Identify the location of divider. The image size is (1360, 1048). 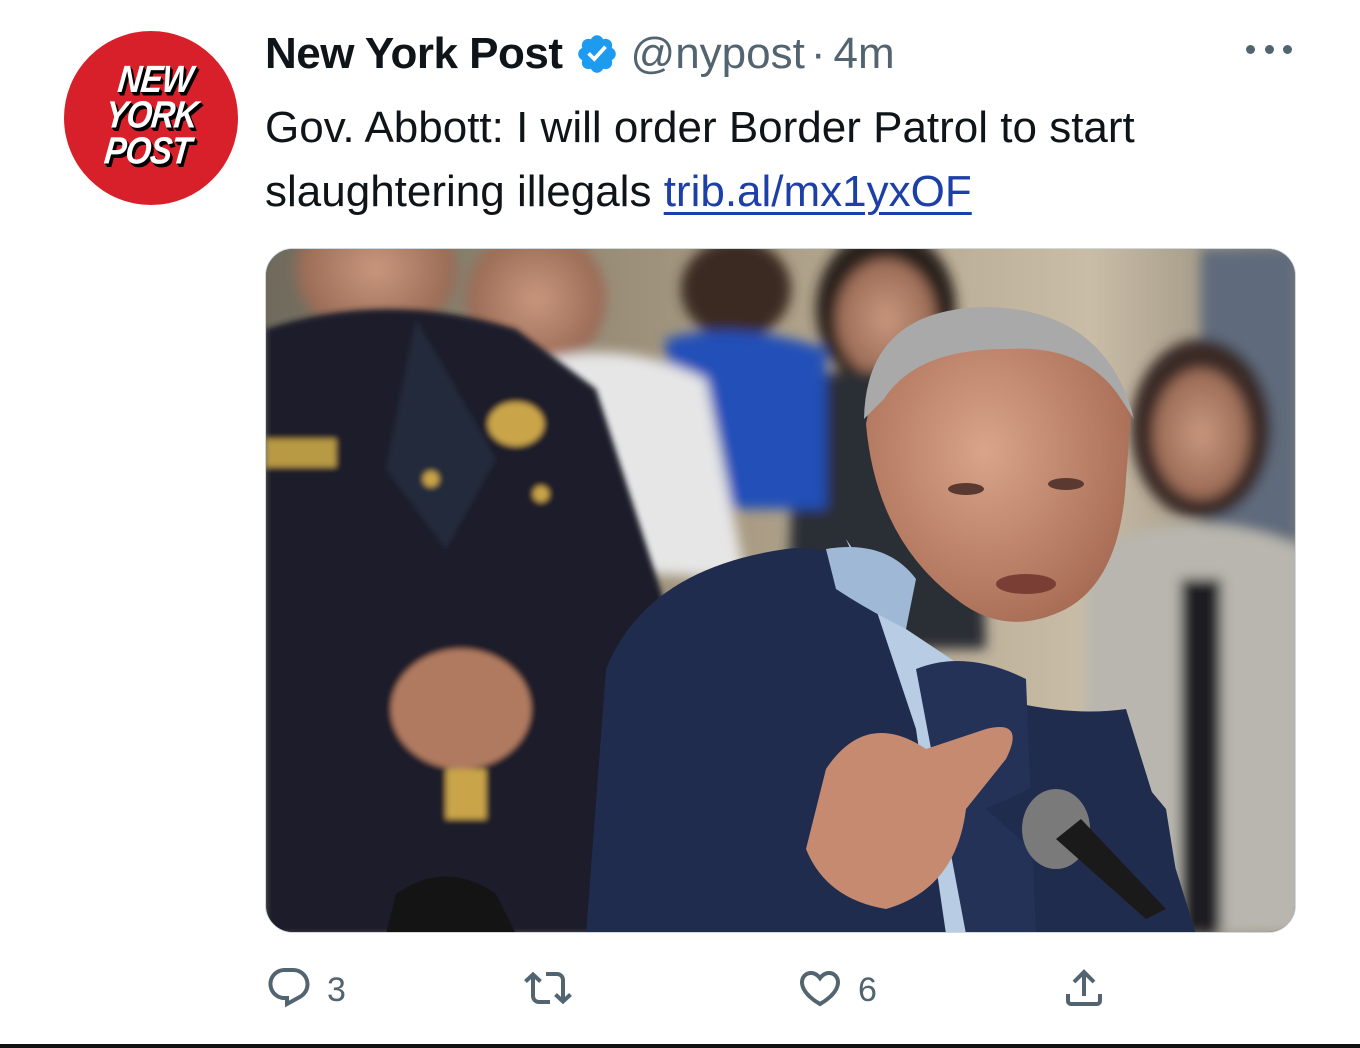
(680, 1046).